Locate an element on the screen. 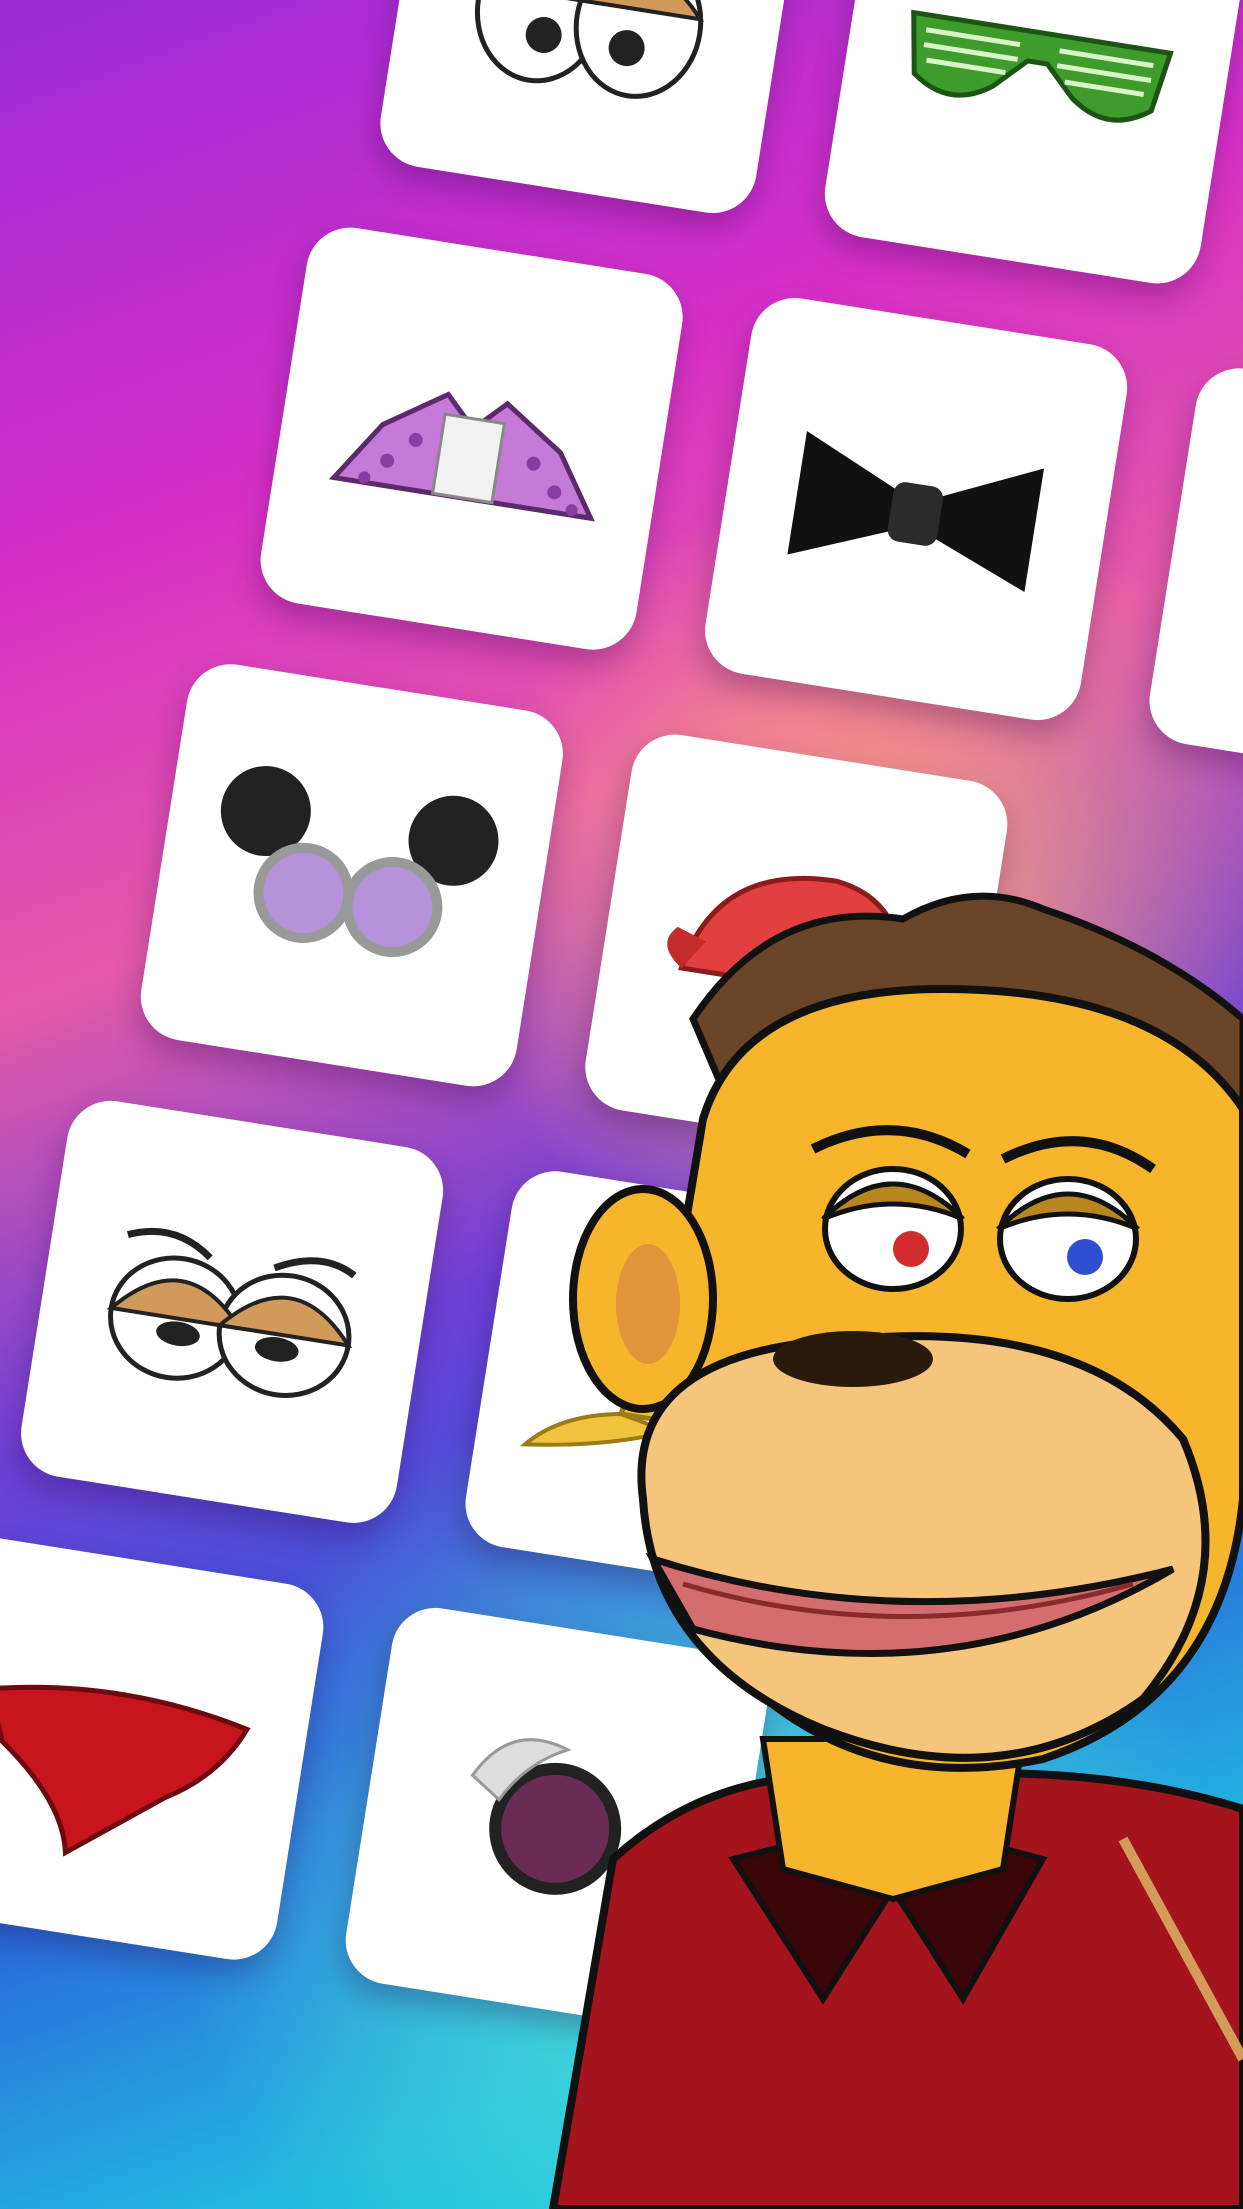  item-card-floral-shirt is located at coordinates (472, 439).